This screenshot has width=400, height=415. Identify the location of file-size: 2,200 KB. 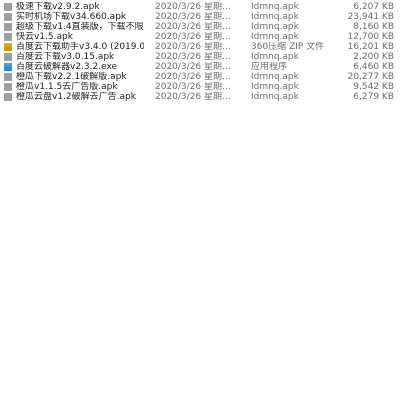
(373, 57).